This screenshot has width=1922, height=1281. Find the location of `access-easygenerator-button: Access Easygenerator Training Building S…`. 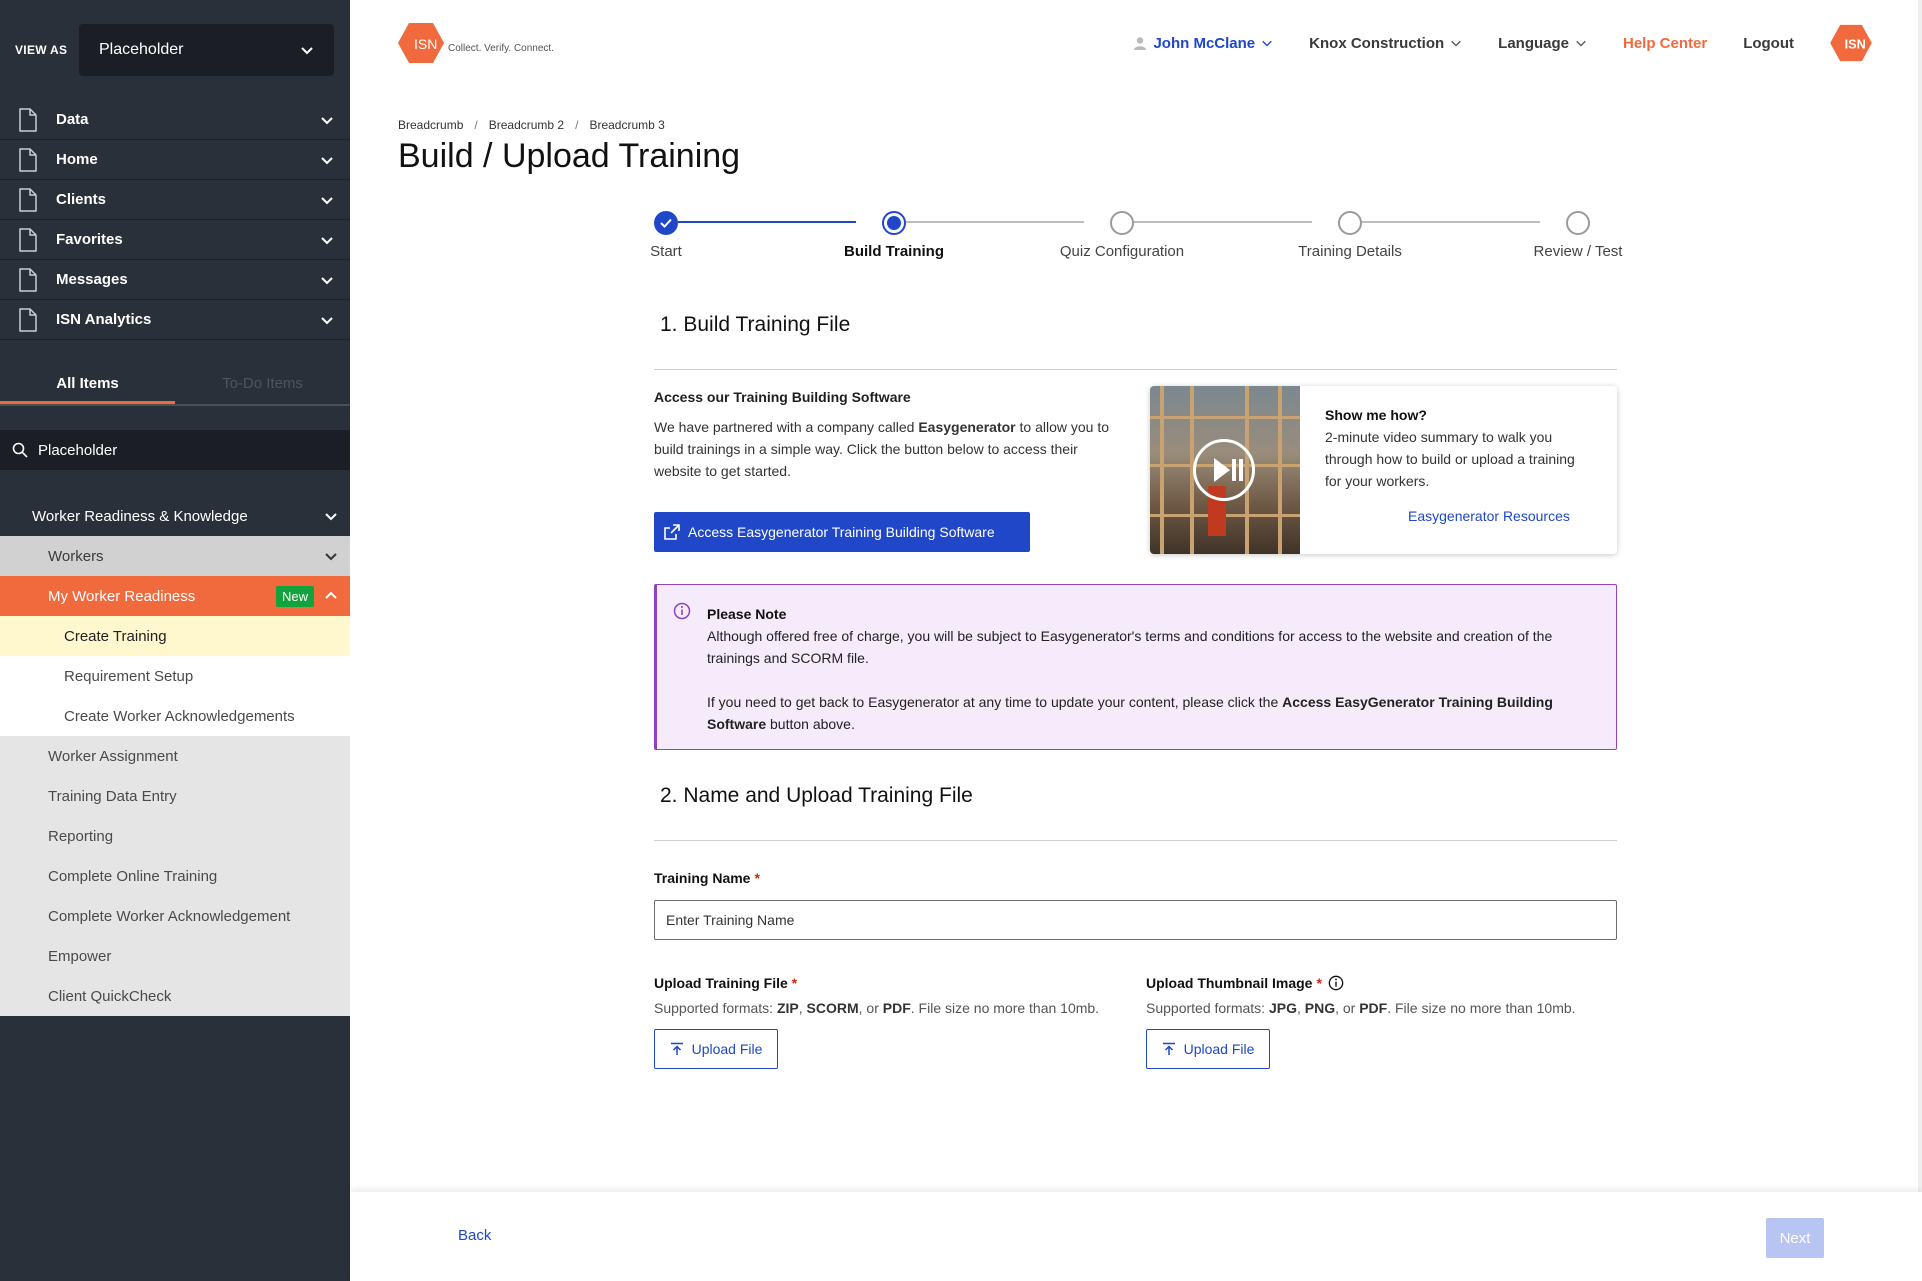

access-easygenerator-button: Access Easygenerator Training Building S… is located at coordinates (842, 532).